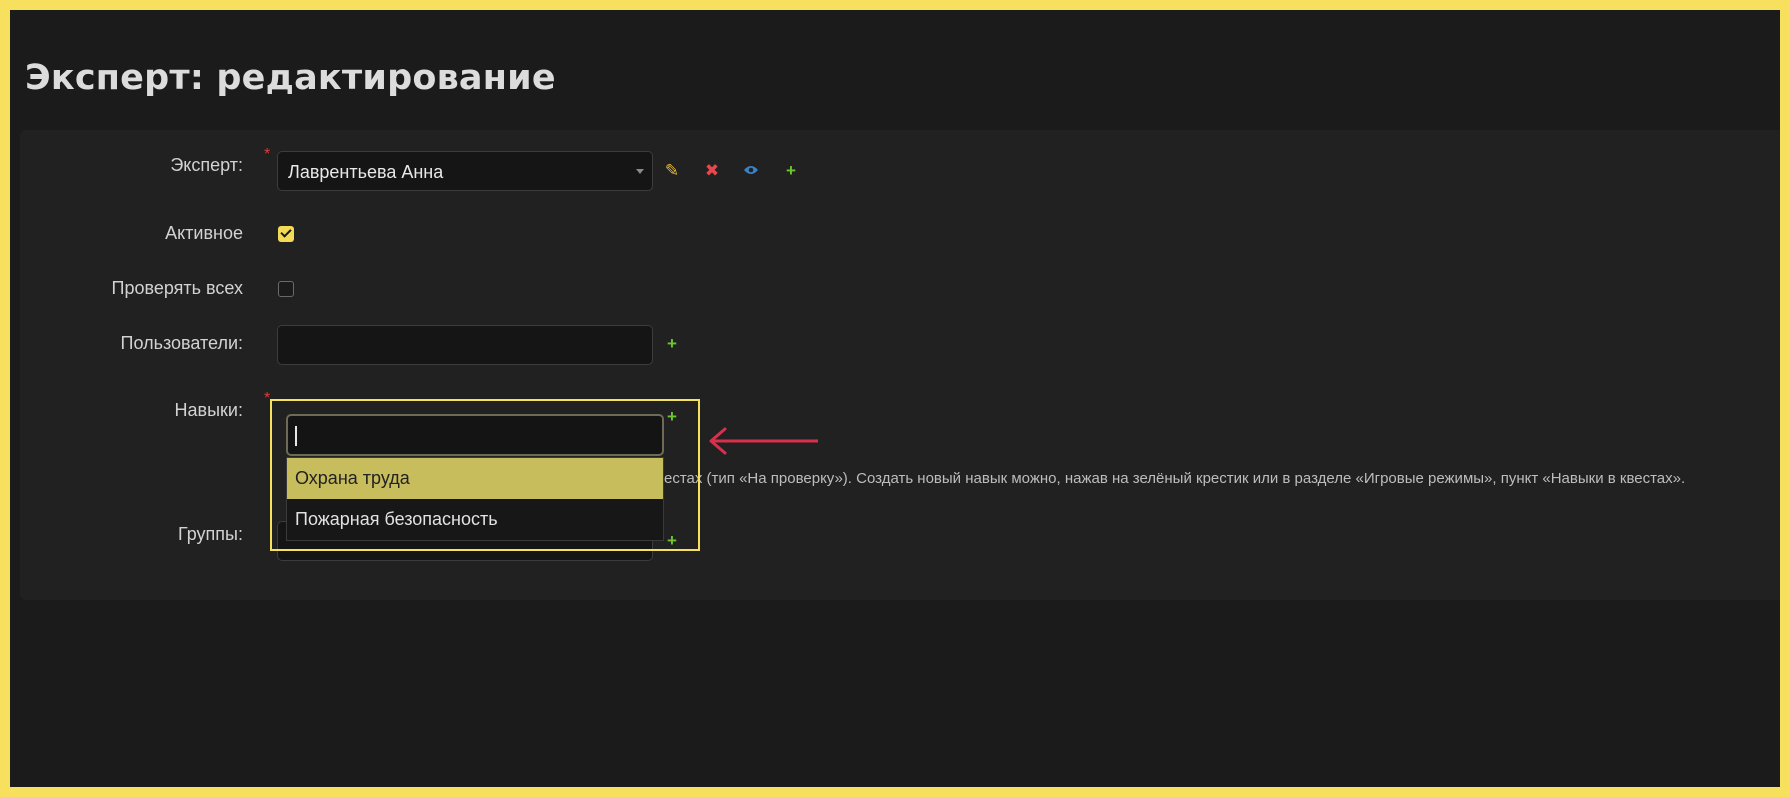 The width and height of the screenshot is (1790, 797). Describe the element at coordinates (206, 165) in the screenshot. I see `expert-label: Эксперт:` at that location.